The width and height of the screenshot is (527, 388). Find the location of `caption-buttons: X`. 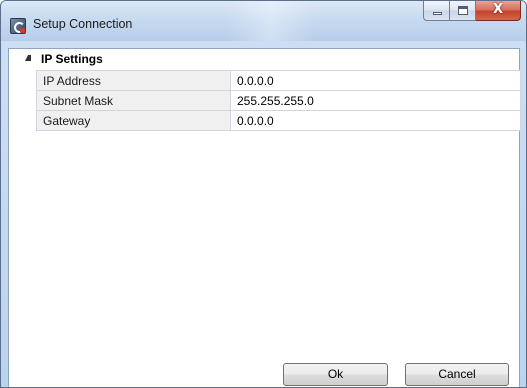

caption-buttons: X is located at coordinates (472, 11).